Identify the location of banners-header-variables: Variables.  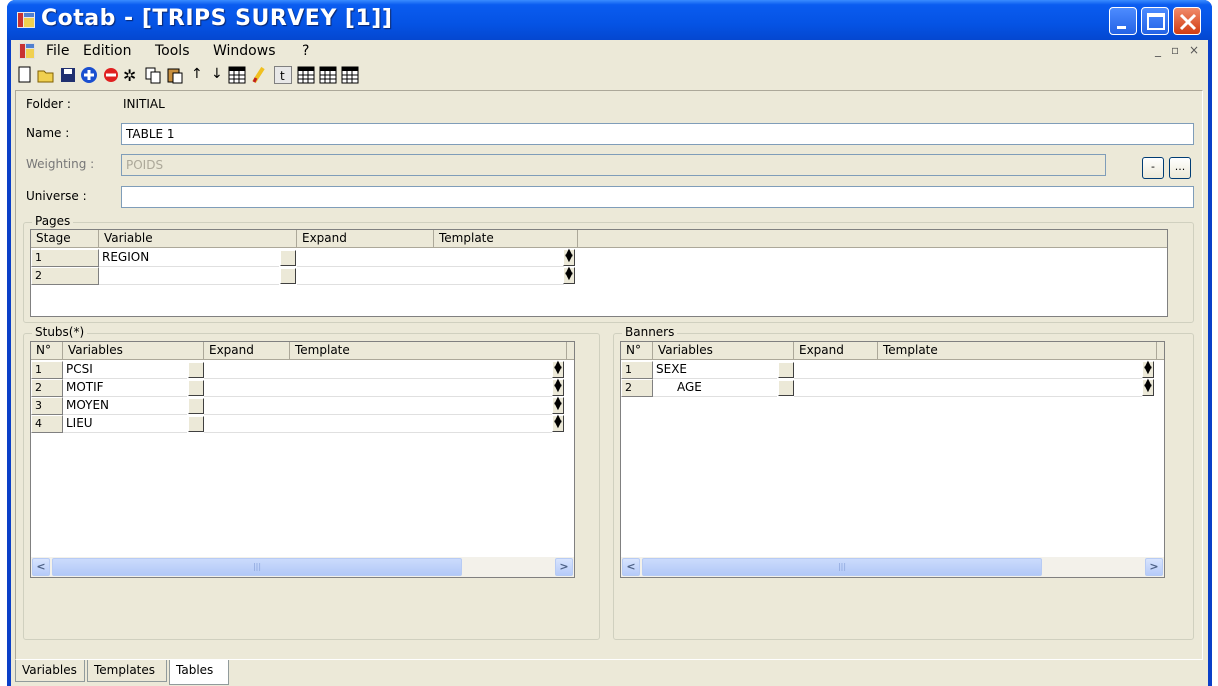
(723, 351).